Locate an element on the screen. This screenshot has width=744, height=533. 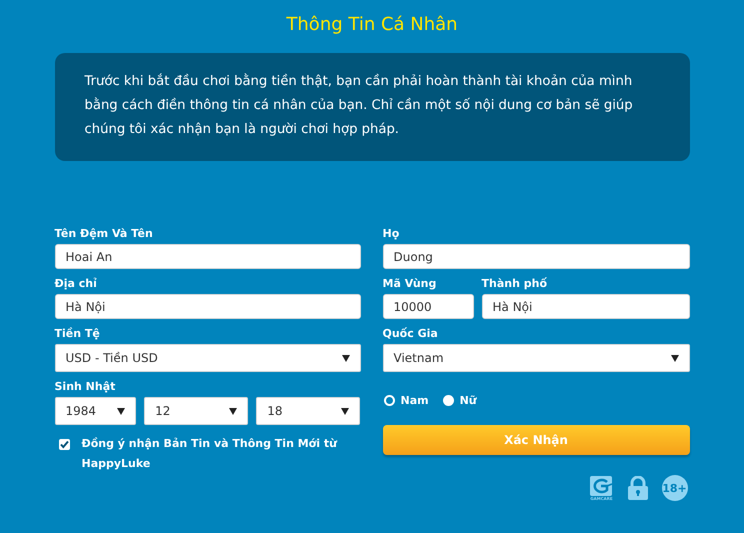
select-field: 12 is located at coordinates (196, 411).